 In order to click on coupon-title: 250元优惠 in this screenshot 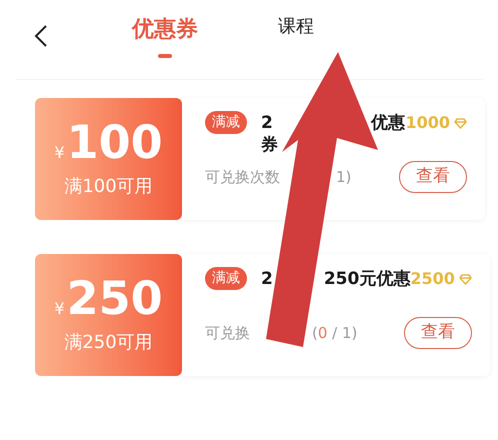, I will do `click(367, 279)`.